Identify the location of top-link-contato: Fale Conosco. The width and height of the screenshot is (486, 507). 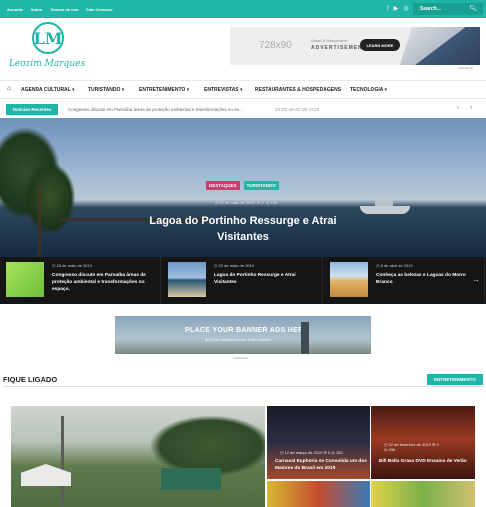
(99, 9).